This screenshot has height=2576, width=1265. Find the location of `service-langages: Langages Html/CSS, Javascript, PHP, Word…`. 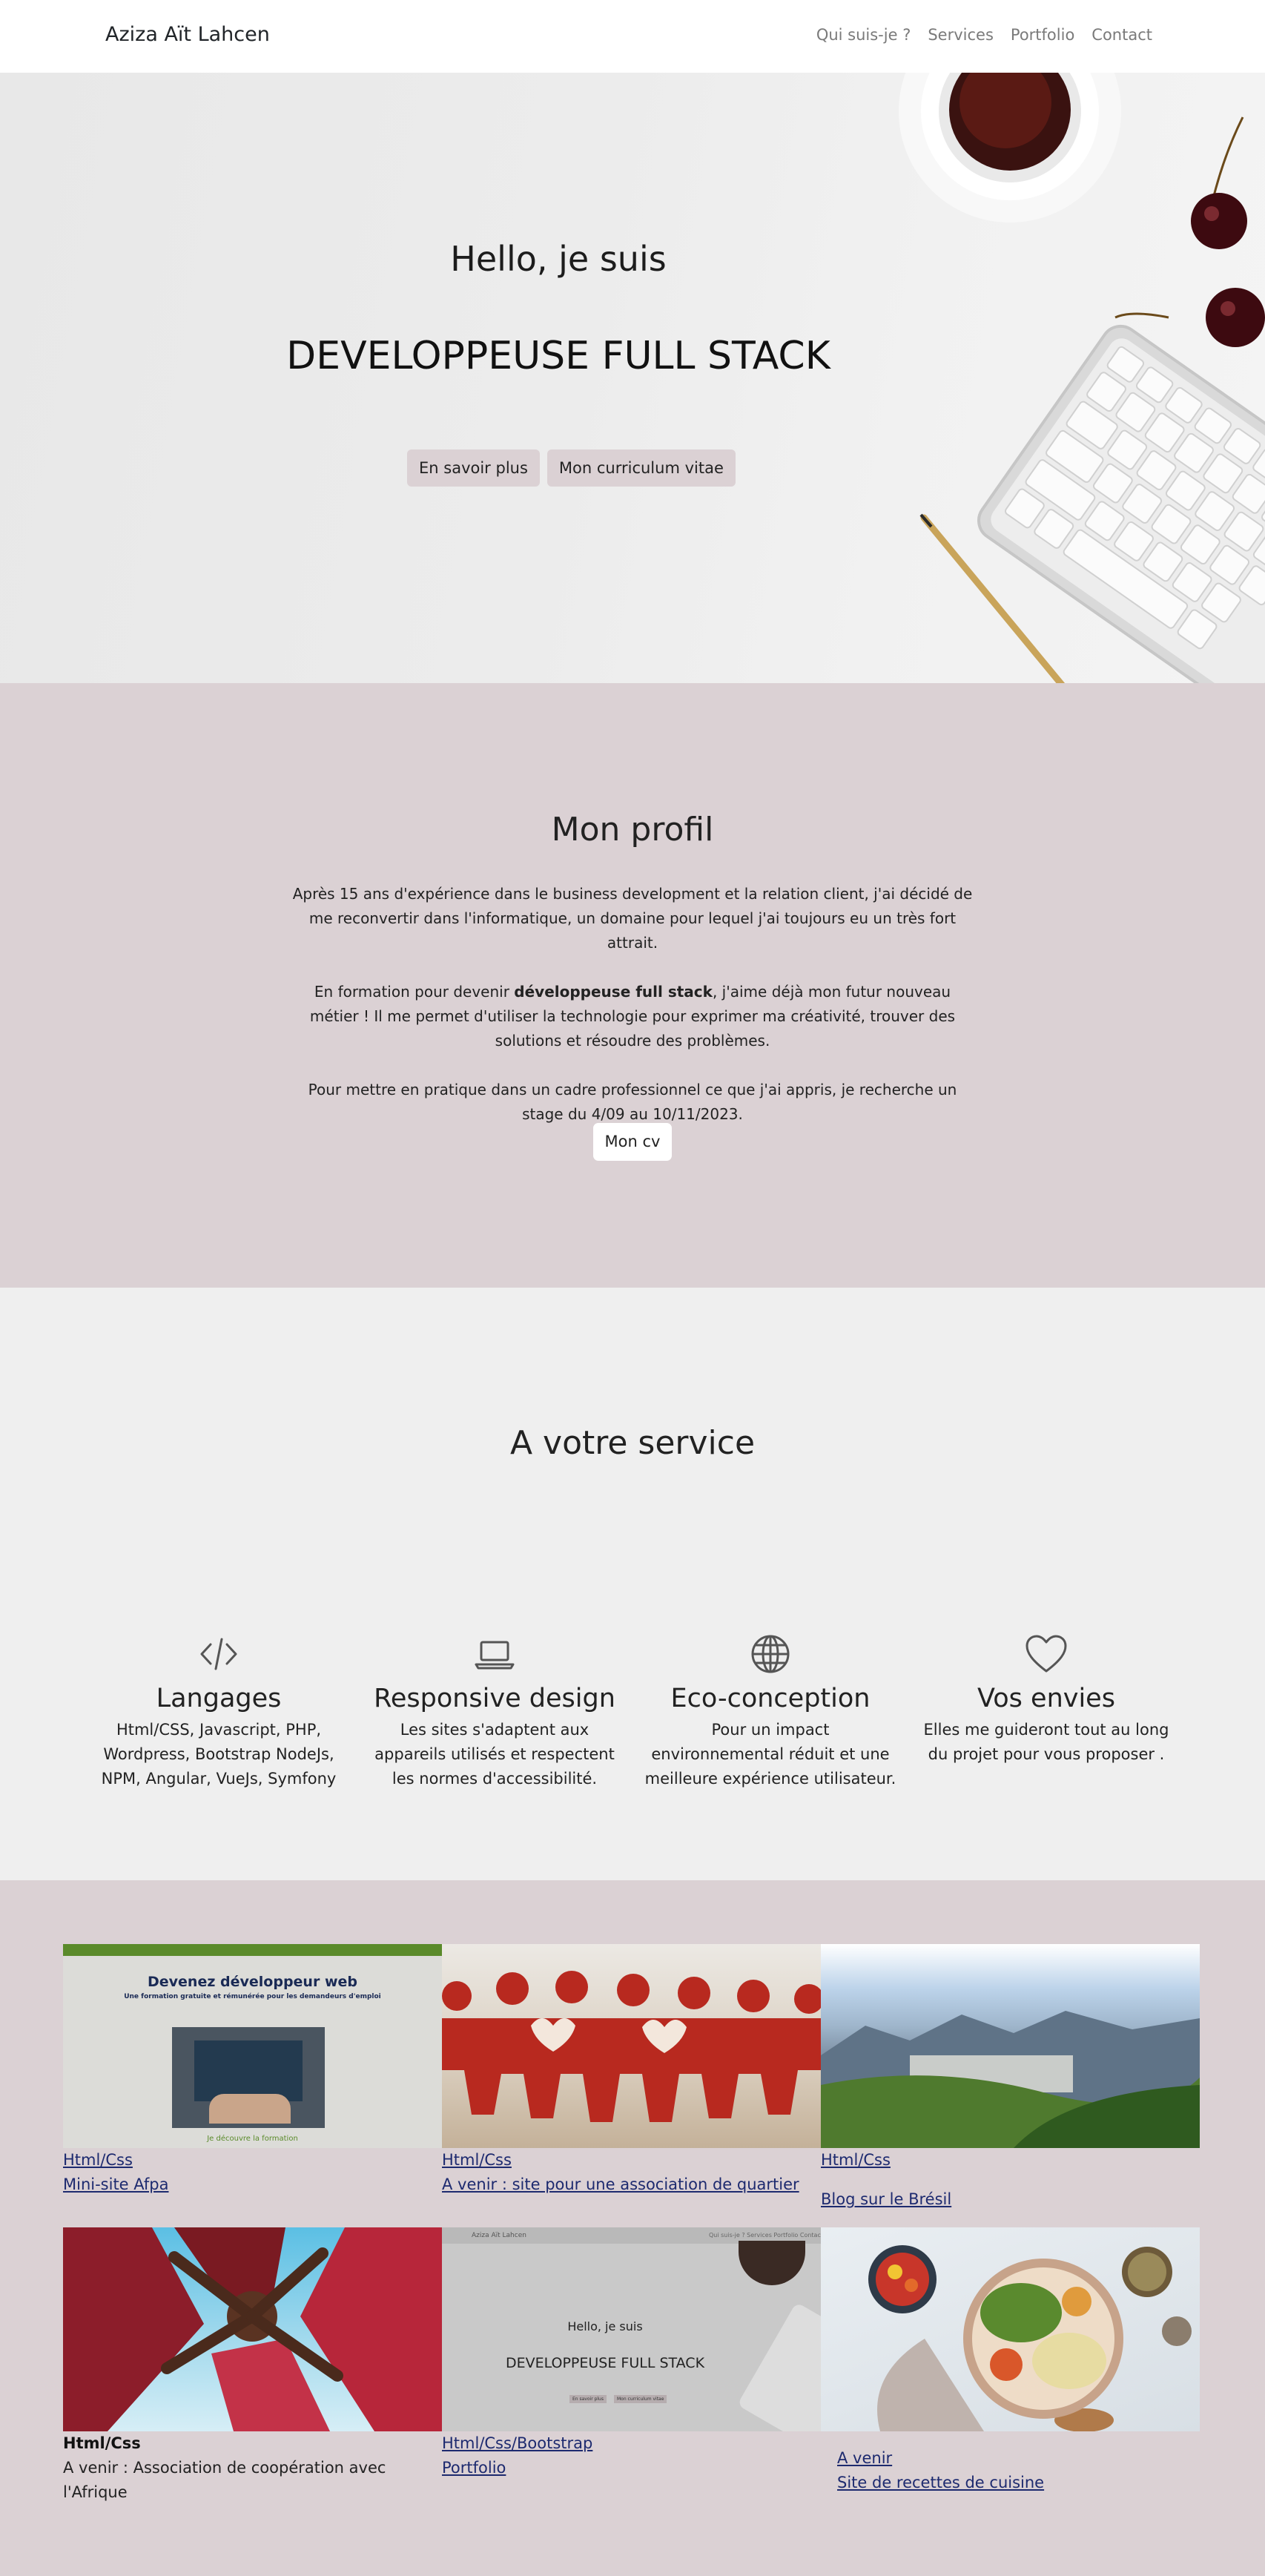

service-langages: Langages Html/CSS, Javascript, PHP, Word… is located at coordinates (219, 1712).